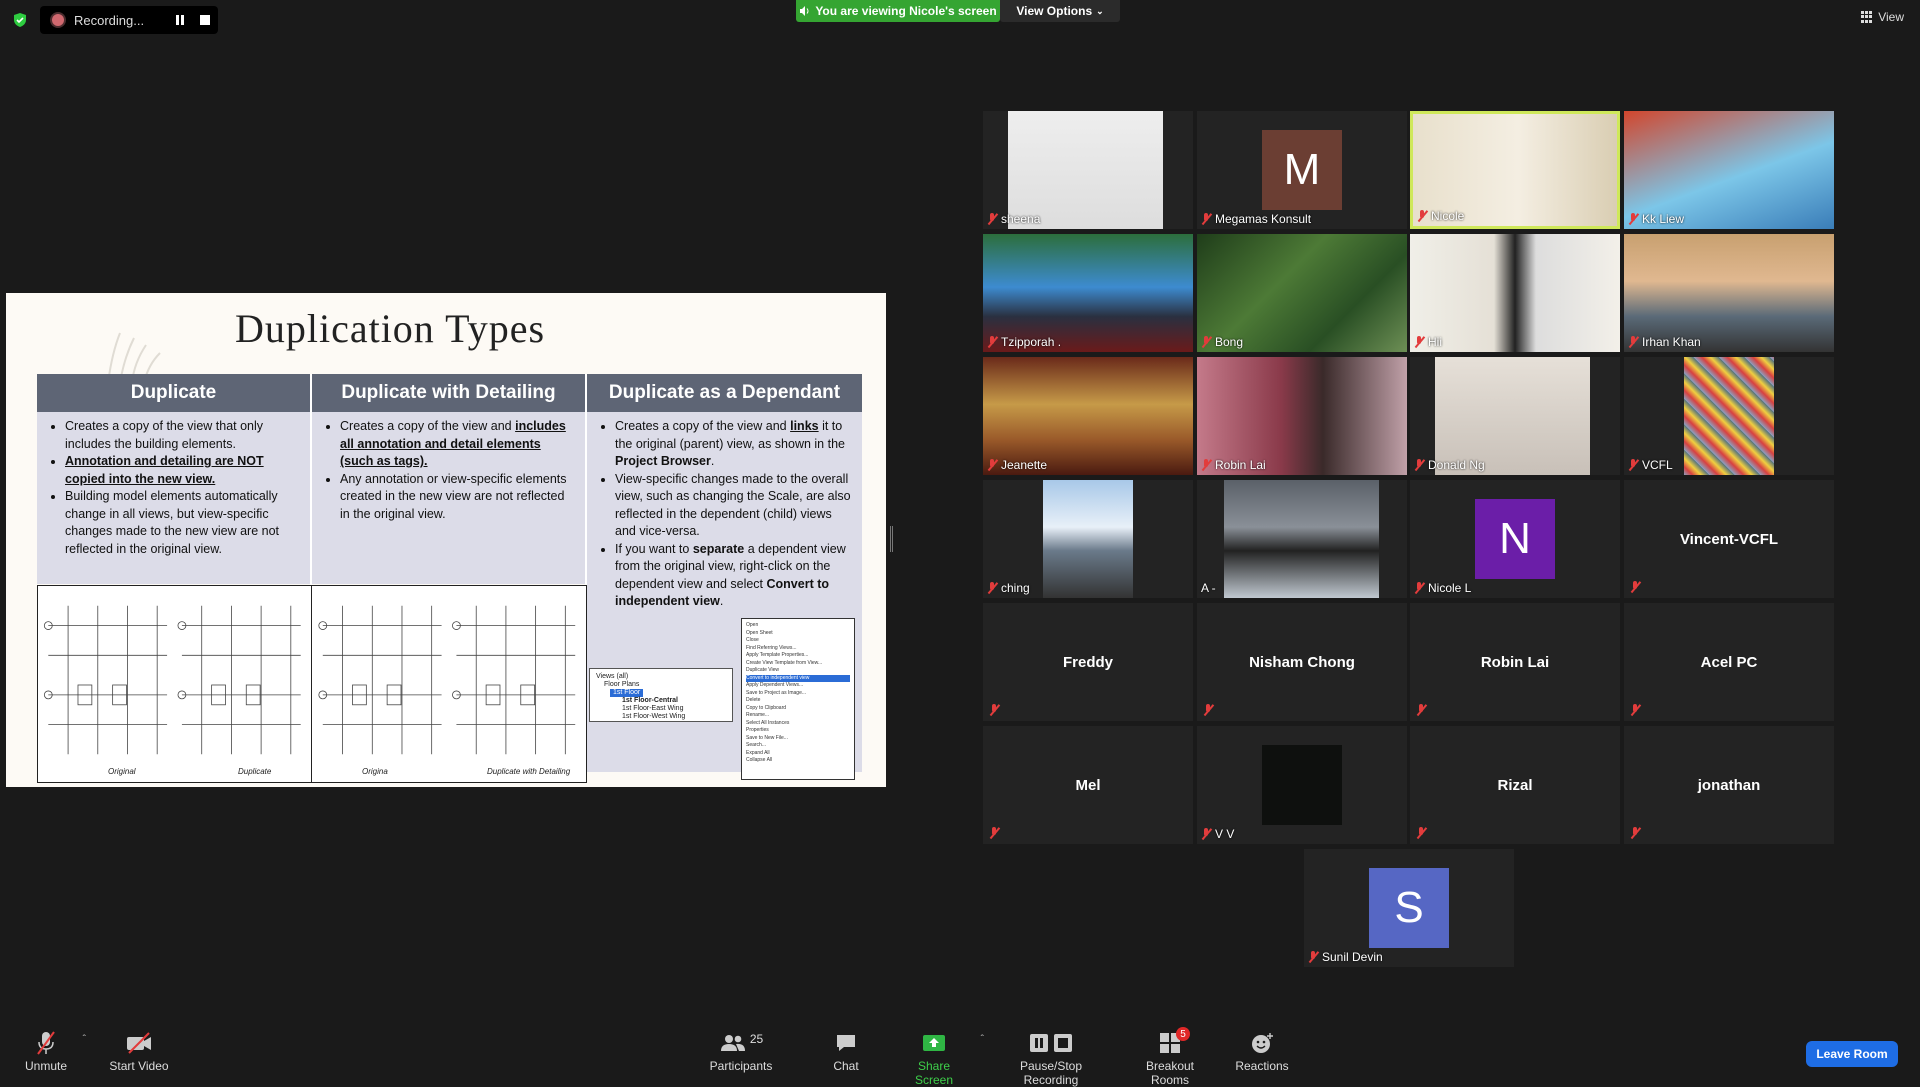 The image size is (1920, 1087). What do you see at coordinates (448, 393) in the screenshot?
I see `column-heading: Duplicate with Detailing` at bounding box center [448, 393].